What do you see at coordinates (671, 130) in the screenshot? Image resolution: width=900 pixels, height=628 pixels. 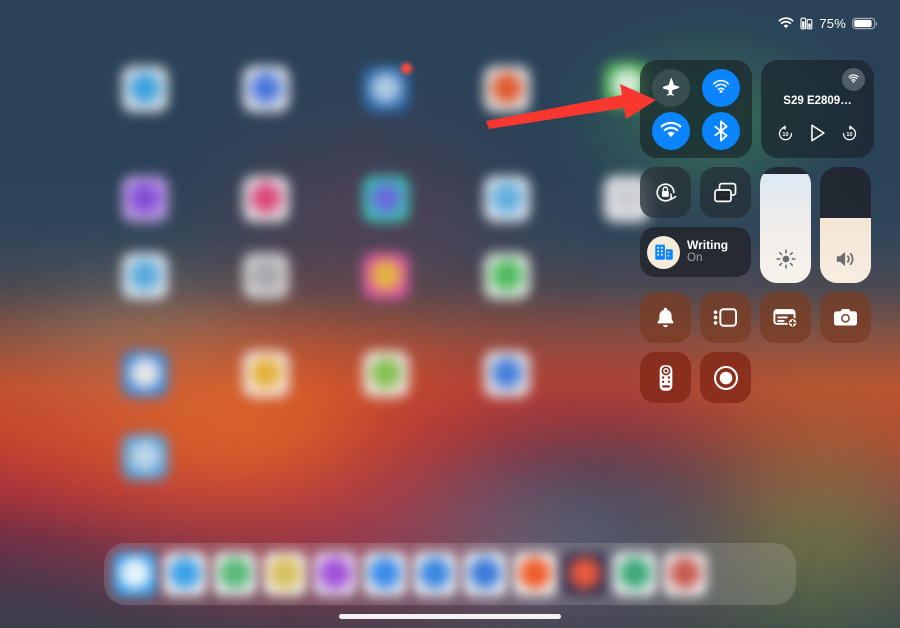 I see `wifi-button` at bounding box center [671, 130].